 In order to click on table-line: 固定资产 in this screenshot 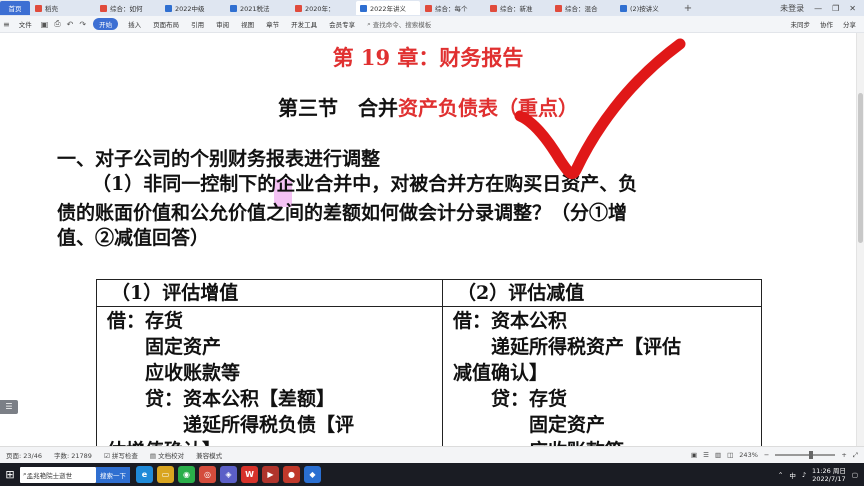, I will do `click(164, 347)`.